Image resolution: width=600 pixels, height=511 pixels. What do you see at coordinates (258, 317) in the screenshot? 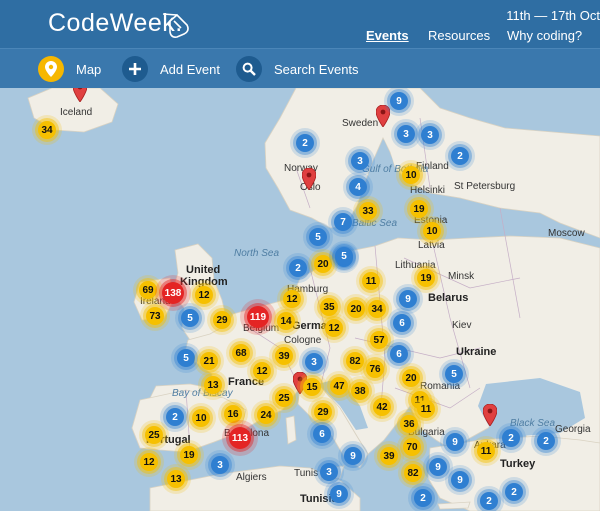
I see `event-cluster-red: 119` at bounding box center [258, 317].